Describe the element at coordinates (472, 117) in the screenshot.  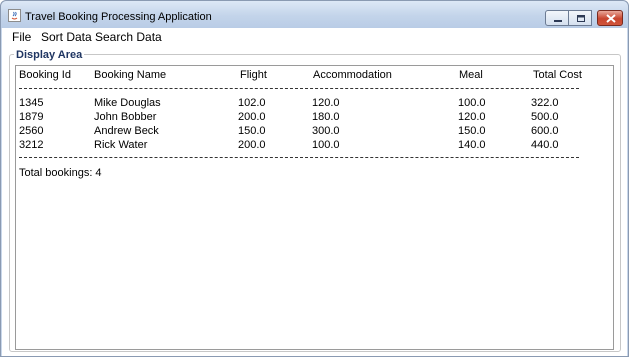
I see `row-2-meal: 120.0` at that location.